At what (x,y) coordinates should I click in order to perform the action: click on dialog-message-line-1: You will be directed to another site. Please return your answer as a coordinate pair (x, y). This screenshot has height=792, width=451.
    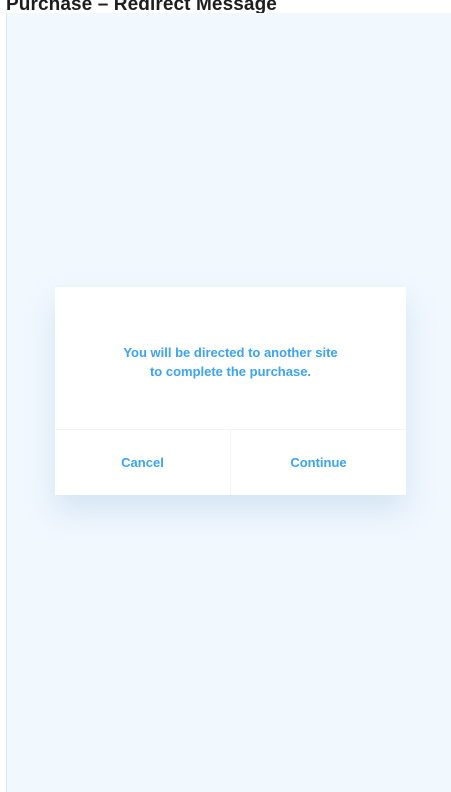
    Looking at the image, I should click on (230, 352).